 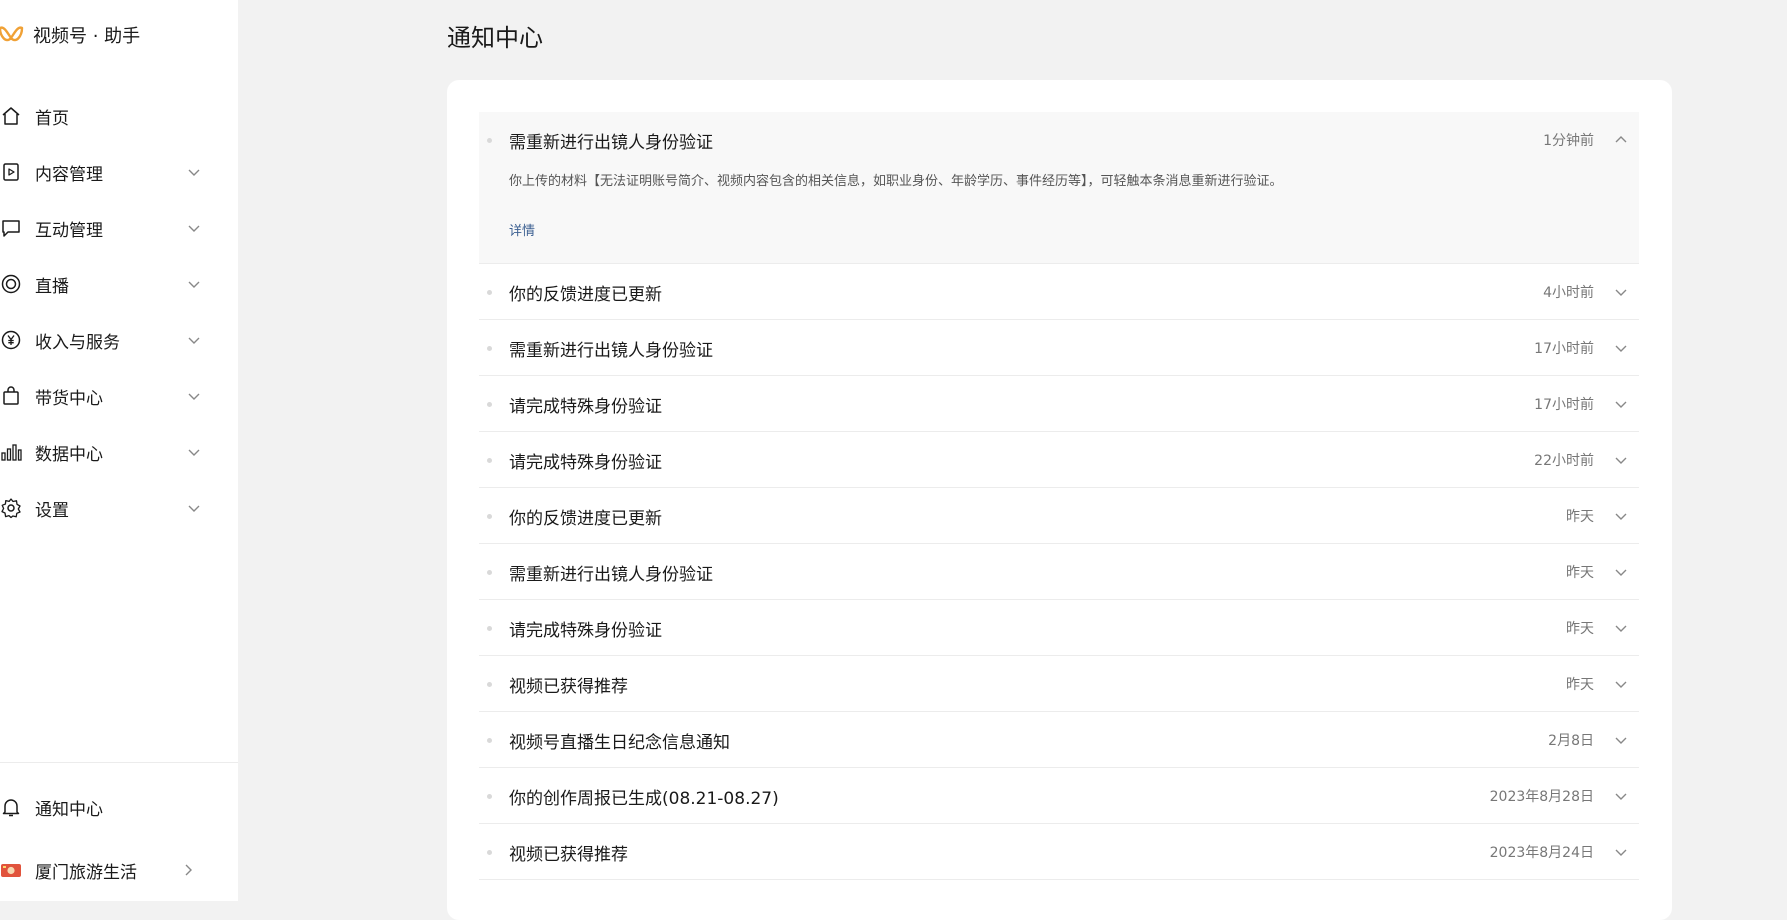 I want to click on sidebar-item-income: 收入与服务, so click(x=119, y=340).